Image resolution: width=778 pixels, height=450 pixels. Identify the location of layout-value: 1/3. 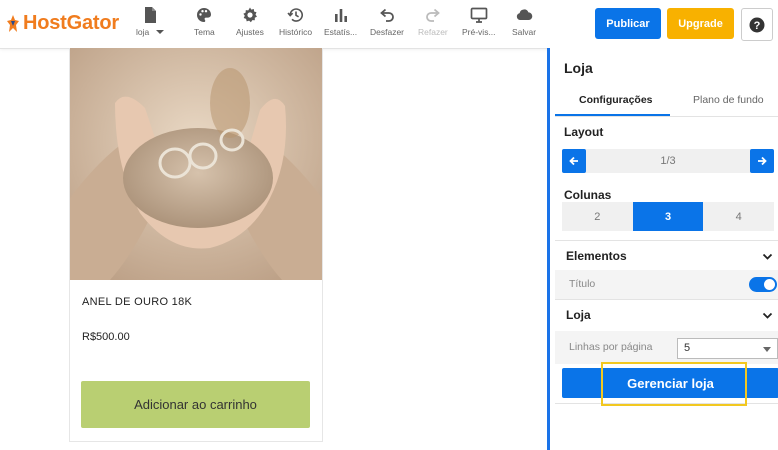
(668, 161).